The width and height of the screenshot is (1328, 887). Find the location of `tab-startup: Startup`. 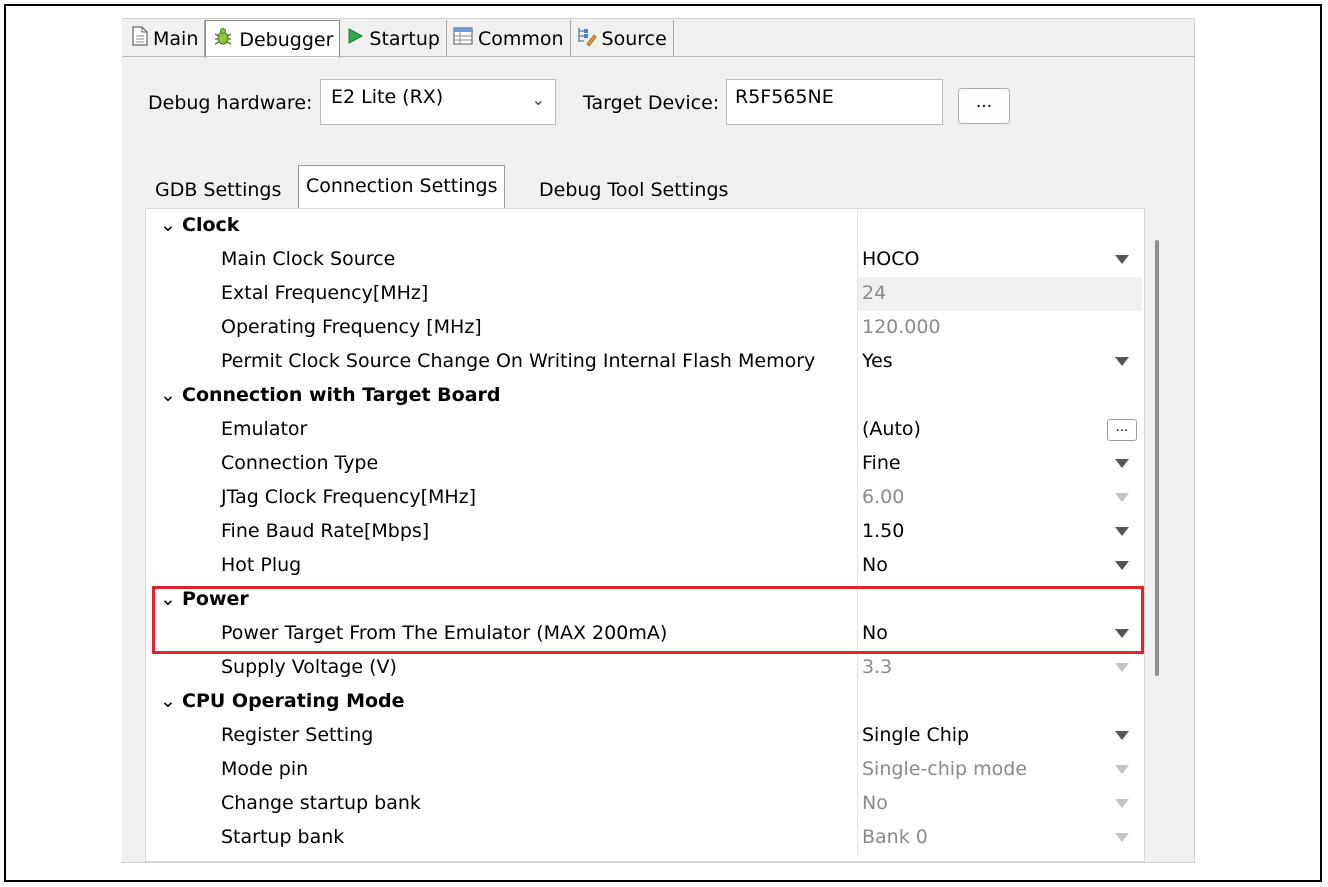

tab-startup: Startup is located at coordinates (393, 38).